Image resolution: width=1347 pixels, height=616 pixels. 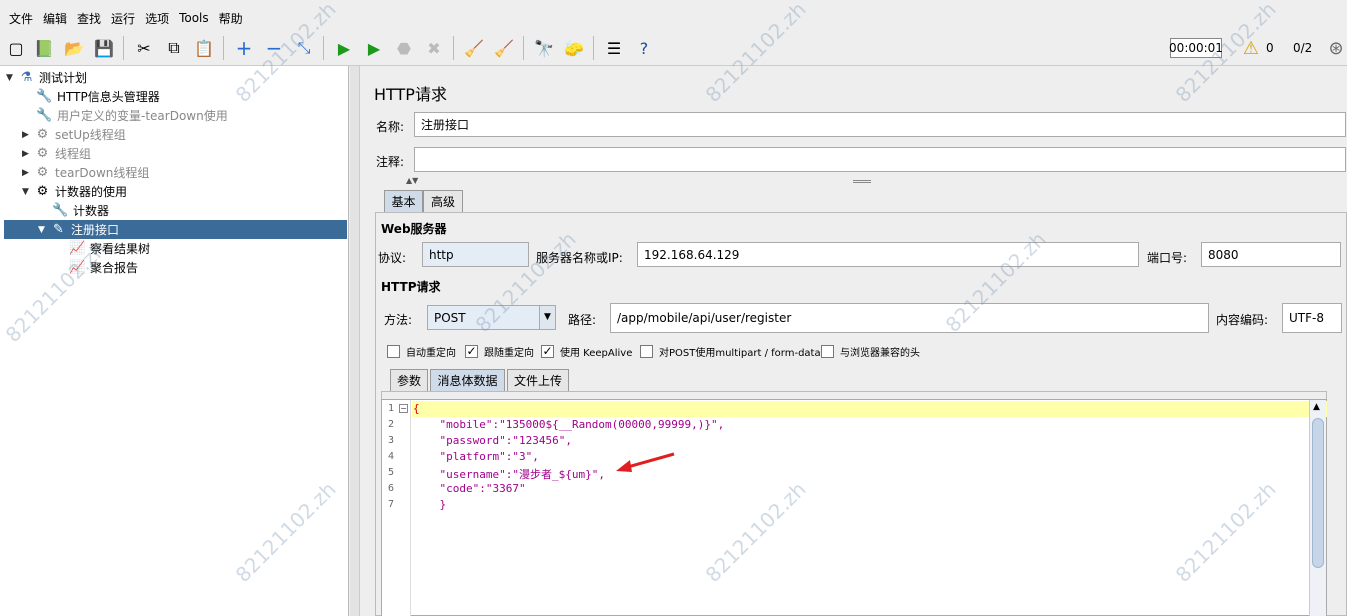 What do you see at coordinates (44, 48) in the screenshot?
I see `templates-icon: 📗` at bounding box center [44, 48].